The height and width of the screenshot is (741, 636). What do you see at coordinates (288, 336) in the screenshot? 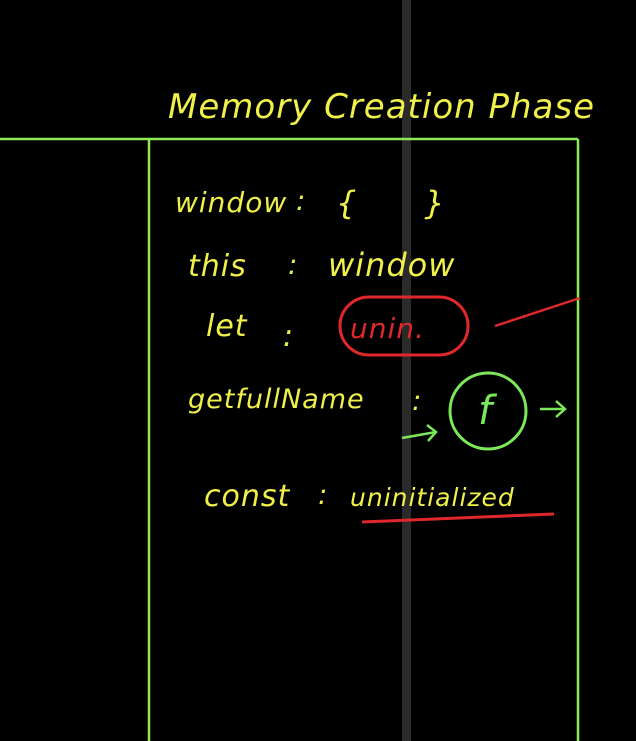
I see `entry-let-sep: :` at bounding box center [288, 336].